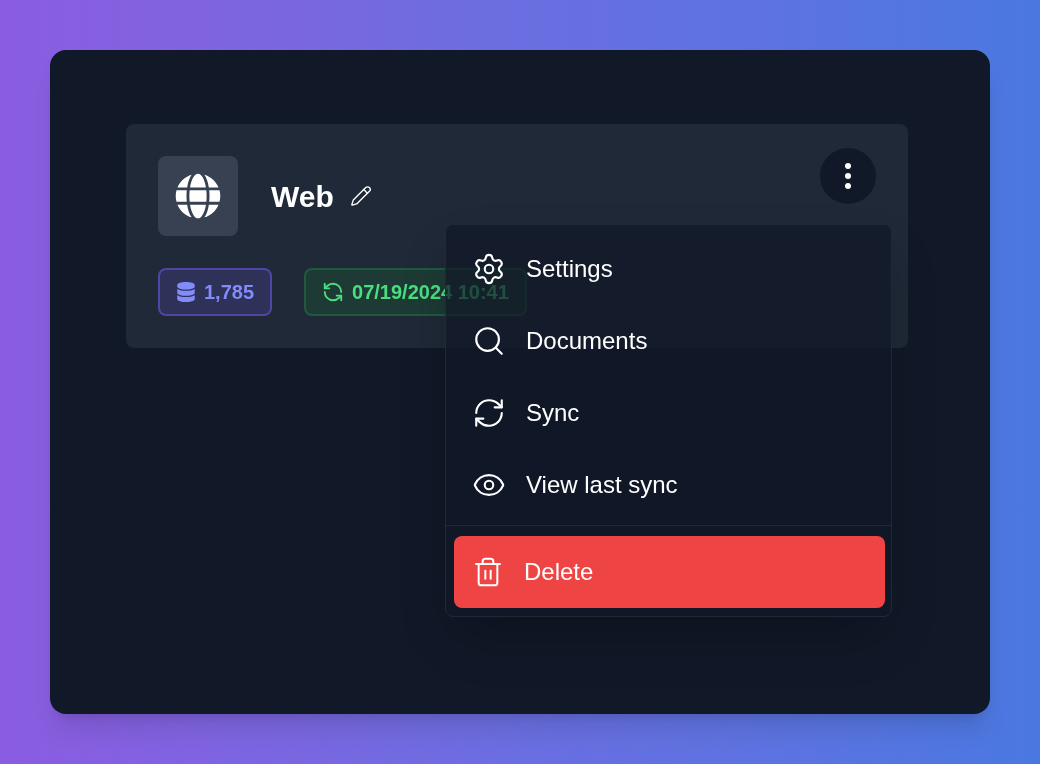 This screenshot has width=1040, height=764. I want to click on document-count: 1,785, so click(229, 292).